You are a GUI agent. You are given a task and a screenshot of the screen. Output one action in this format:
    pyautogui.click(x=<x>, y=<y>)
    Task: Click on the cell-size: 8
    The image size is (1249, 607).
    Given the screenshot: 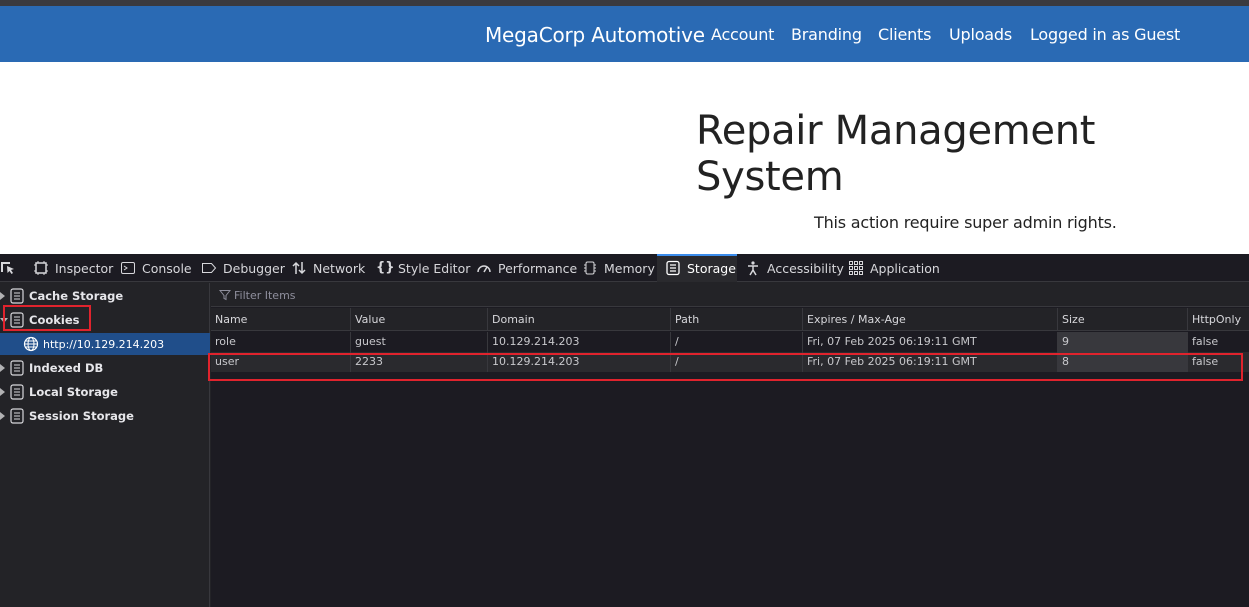 What is the action you would take?
    pyautogui.click(x=1122, y=362)
    